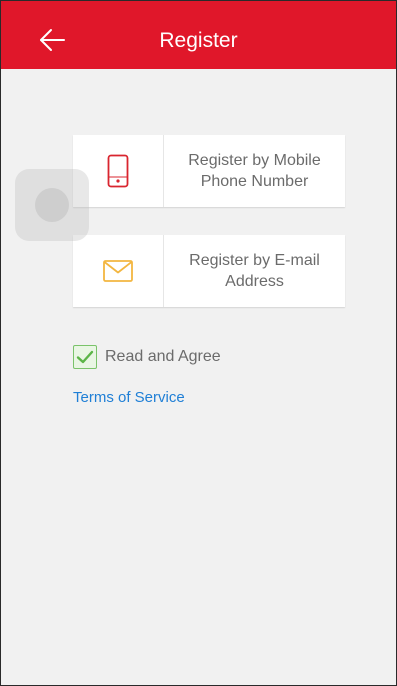 The width and height of the screenshot is (397, 686). I want to click on register-by-email-label: Register by E-mail Address, so click(254, 271).